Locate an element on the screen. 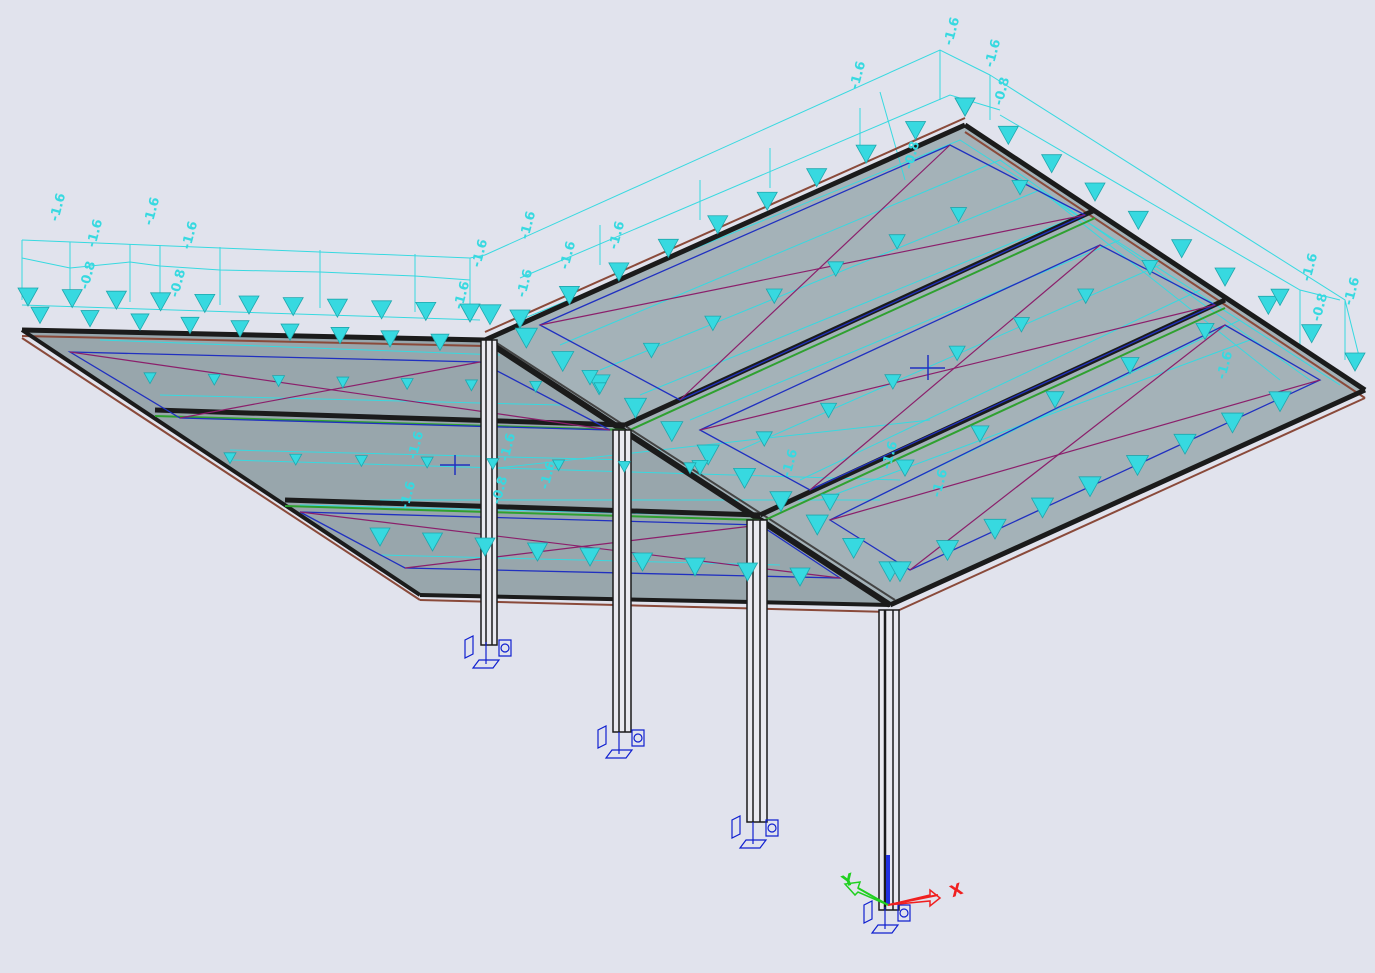 This screenshot has height=973, width=1375. axis-x-label: X is located at coordinates (956, 890).